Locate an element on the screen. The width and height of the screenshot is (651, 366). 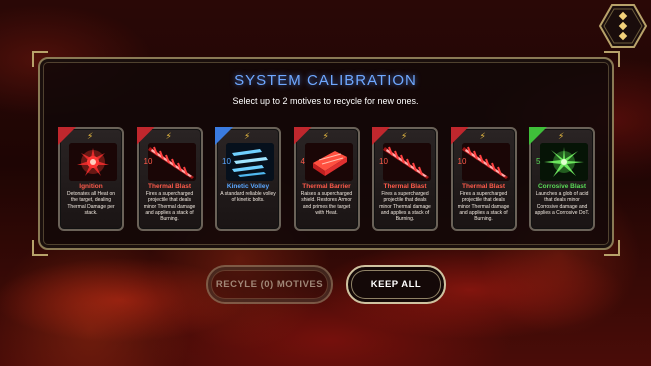
keep-all-button: KEEP ALL is located at coordinates (396, 284).